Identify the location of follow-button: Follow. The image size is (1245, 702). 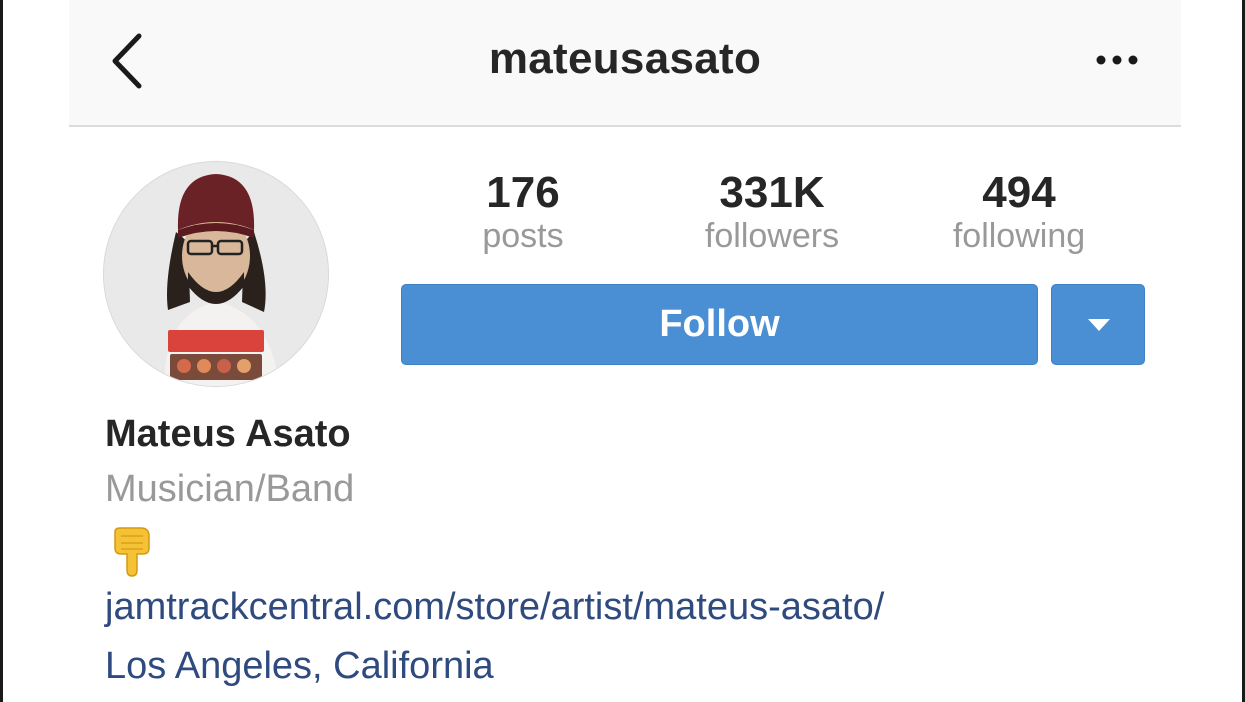
(719, 324).